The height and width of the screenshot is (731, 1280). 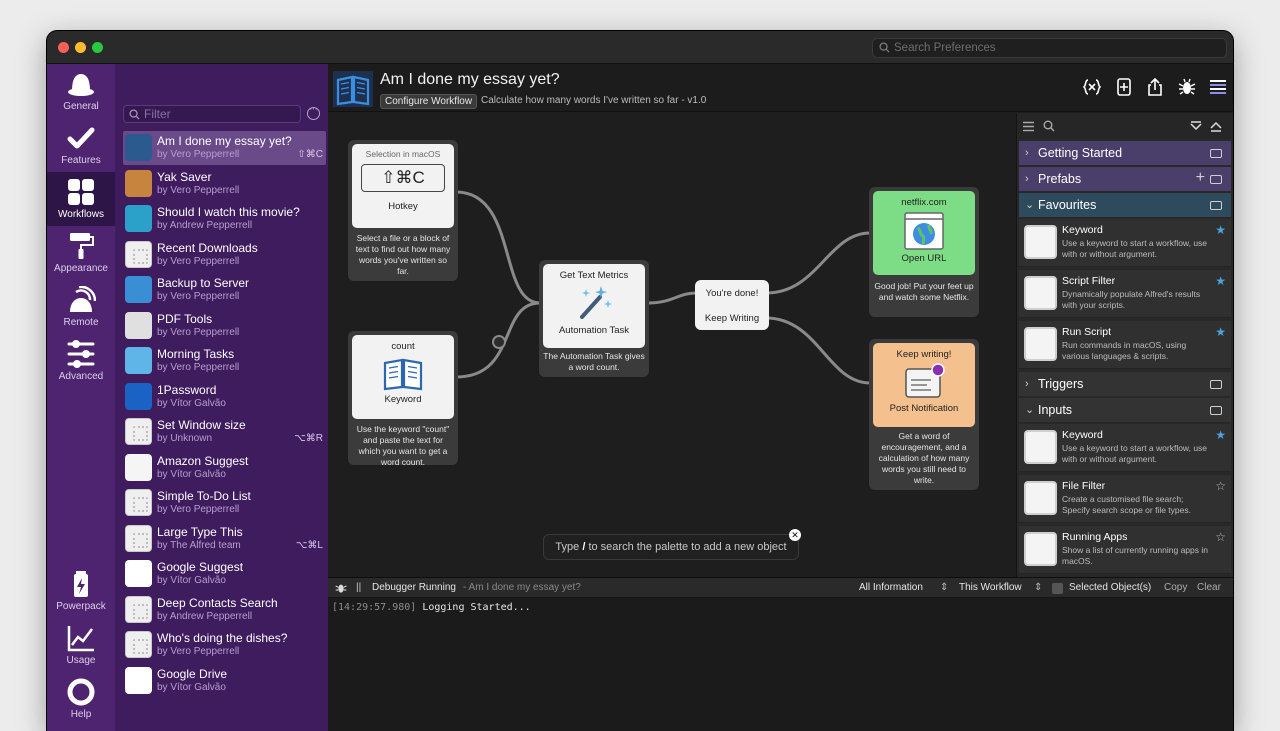 What do you see at coordinates (990, 588) in the screenshot?
I see `scope-select: This Workflow` at bounding box center [990, 588].